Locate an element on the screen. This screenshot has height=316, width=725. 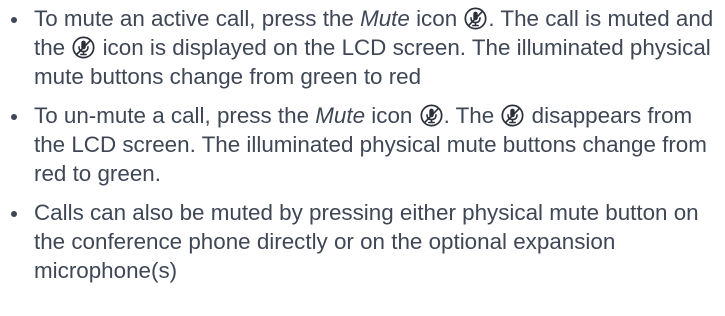
text-run: To un-mute a call, press the is located at coordinates (175, 115).